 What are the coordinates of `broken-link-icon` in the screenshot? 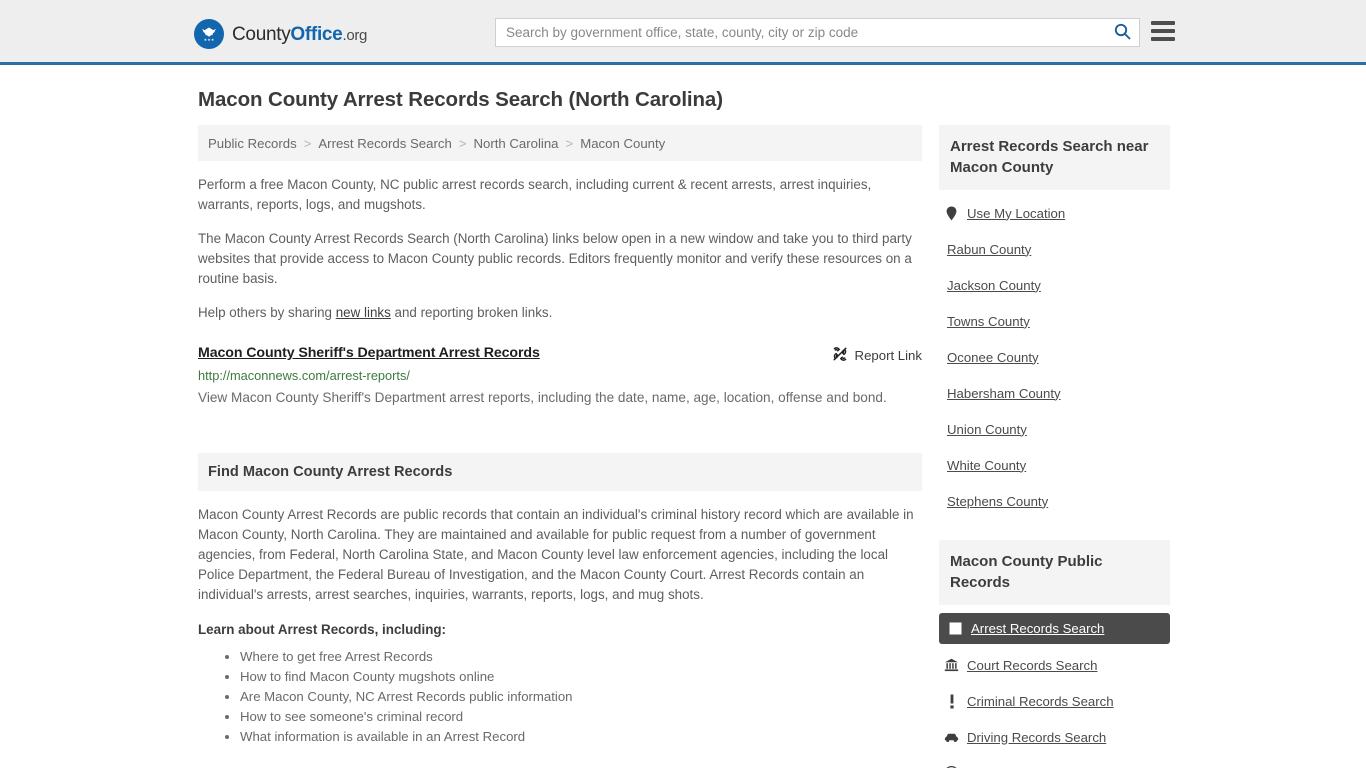 It's located at (840, 355).